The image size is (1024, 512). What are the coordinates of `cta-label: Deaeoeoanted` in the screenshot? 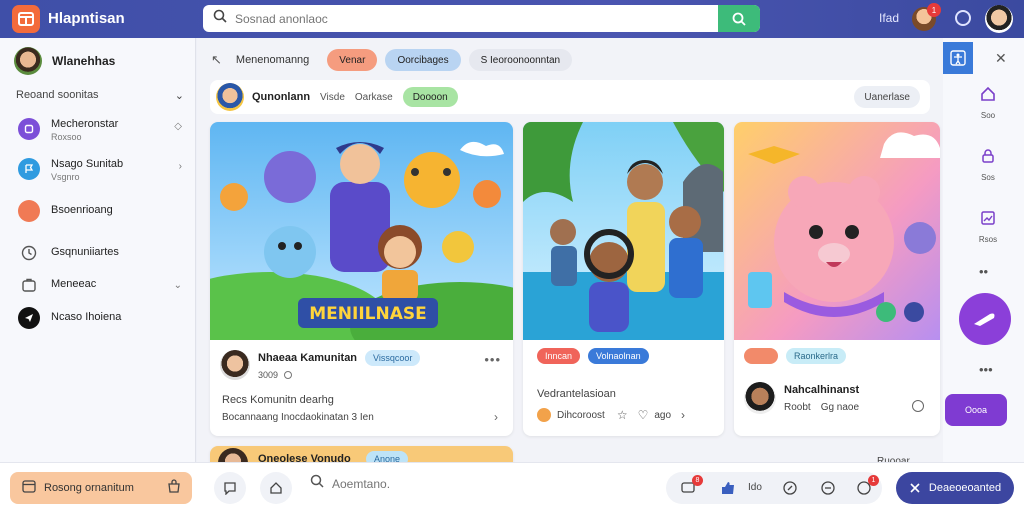 It's located at (965, 488).